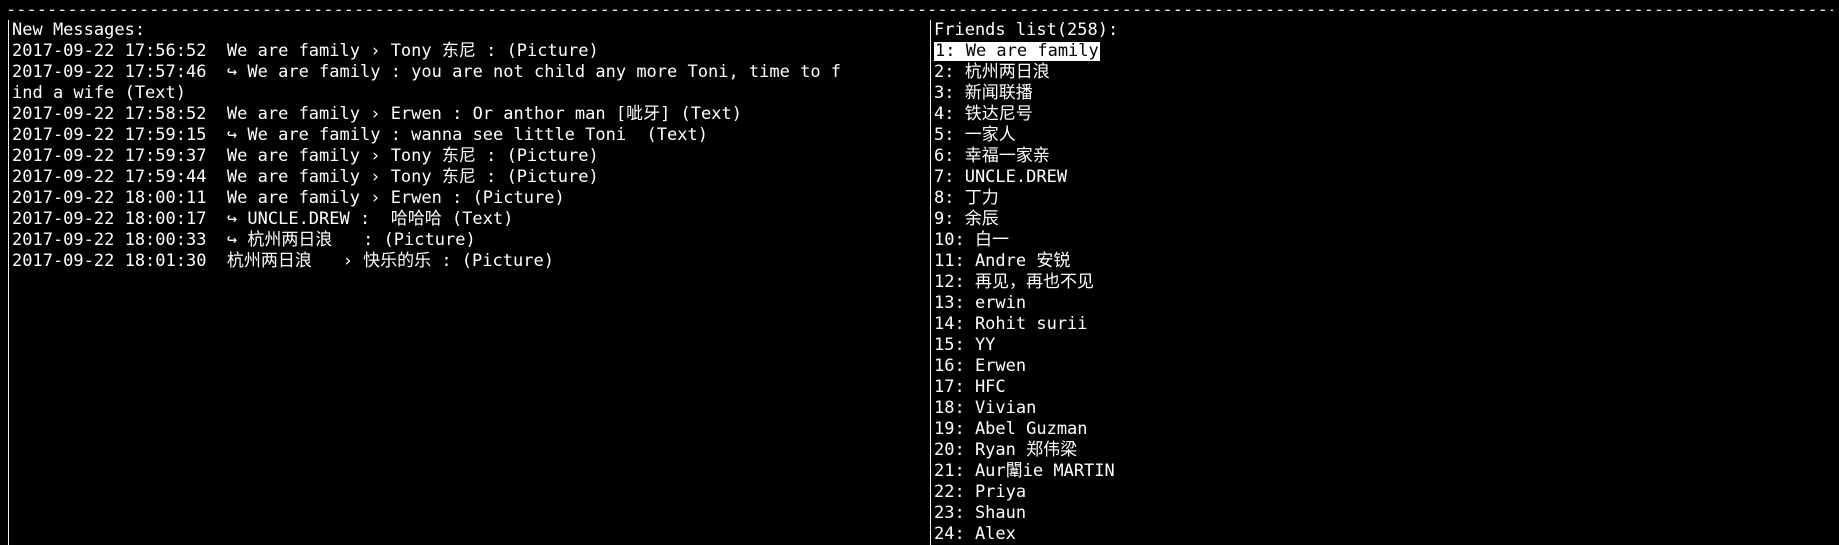 This screenshot has height=545, width=1839. I want to click on friend-item: 23: Shaun, so click(1380, 513).